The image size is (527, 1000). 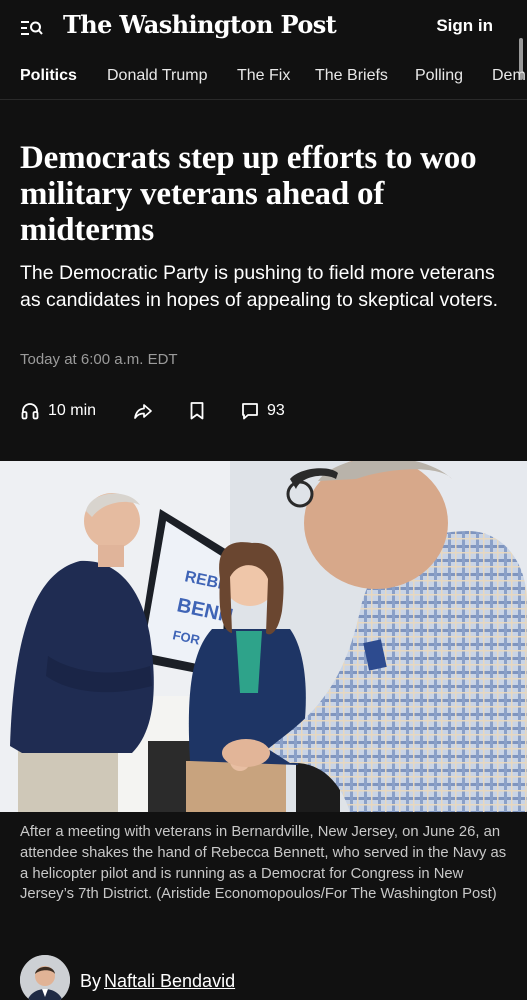 I want to click on top-bar: The Washington Post Sign in, so click(x=263, y=28).